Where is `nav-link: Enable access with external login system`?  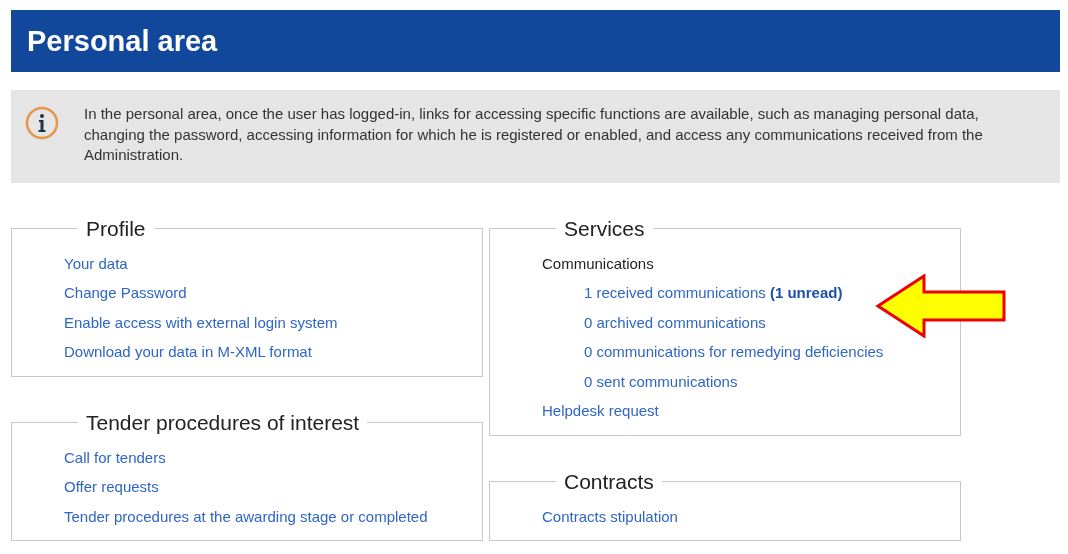
nav-link: Enable access with external login system is located at coordinates (201, 322).